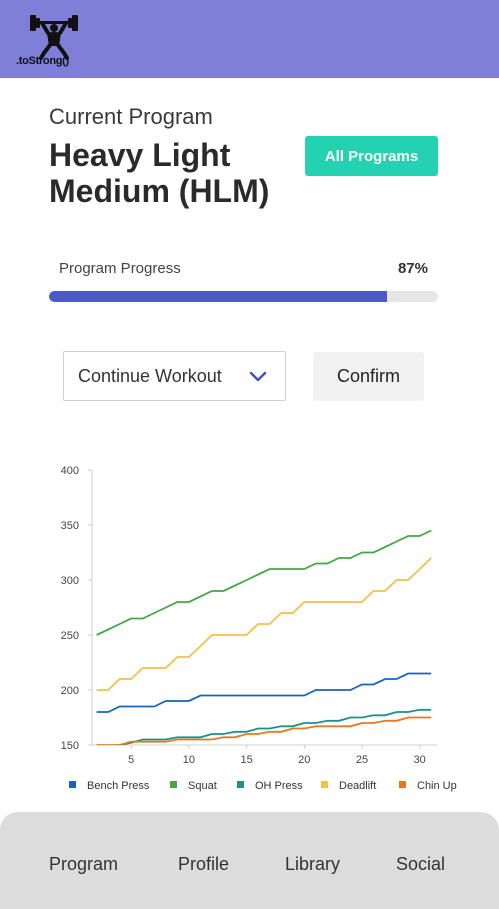 The width and height of the screenshot is (499, 909). What do you see at coordinates (202, 786) in the screenshot?
I see `legend-label-squat: Squat` at bounding box center [202, 786].